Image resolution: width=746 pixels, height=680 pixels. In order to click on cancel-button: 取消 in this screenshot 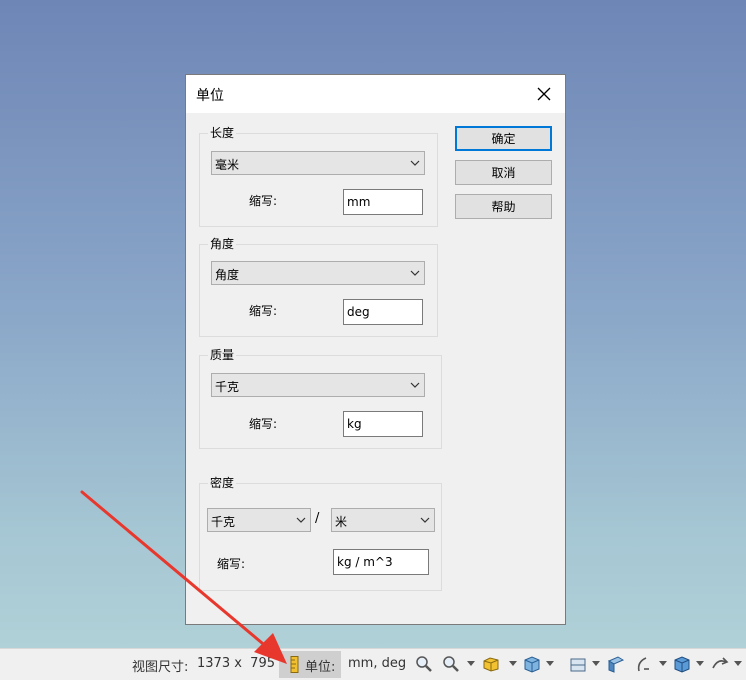, I will do `click(503, 172)`.